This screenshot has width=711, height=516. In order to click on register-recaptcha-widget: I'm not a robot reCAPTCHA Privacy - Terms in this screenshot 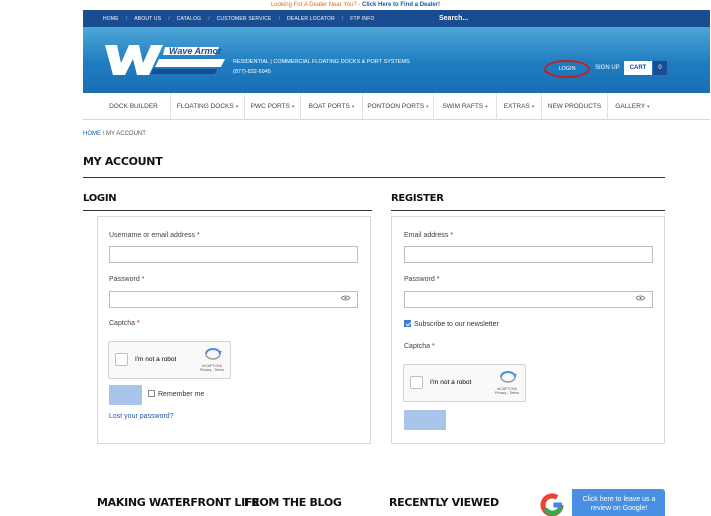, I will do `click(464, 383)`.